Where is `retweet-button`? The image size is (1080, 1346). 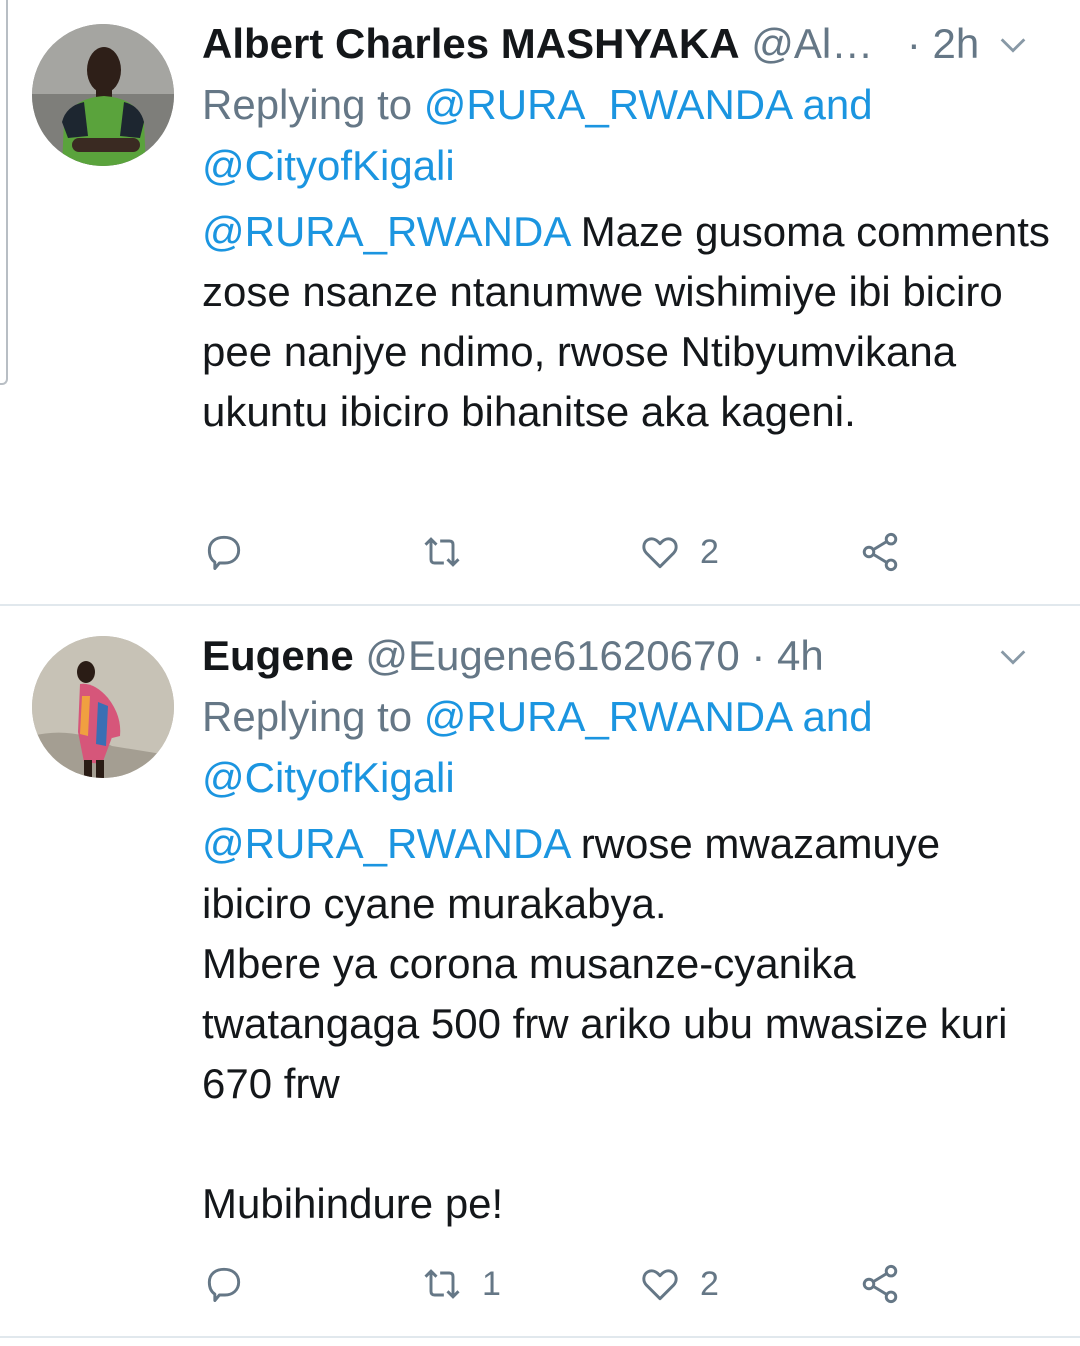 retweet-button is located at coordinates (451, 552).